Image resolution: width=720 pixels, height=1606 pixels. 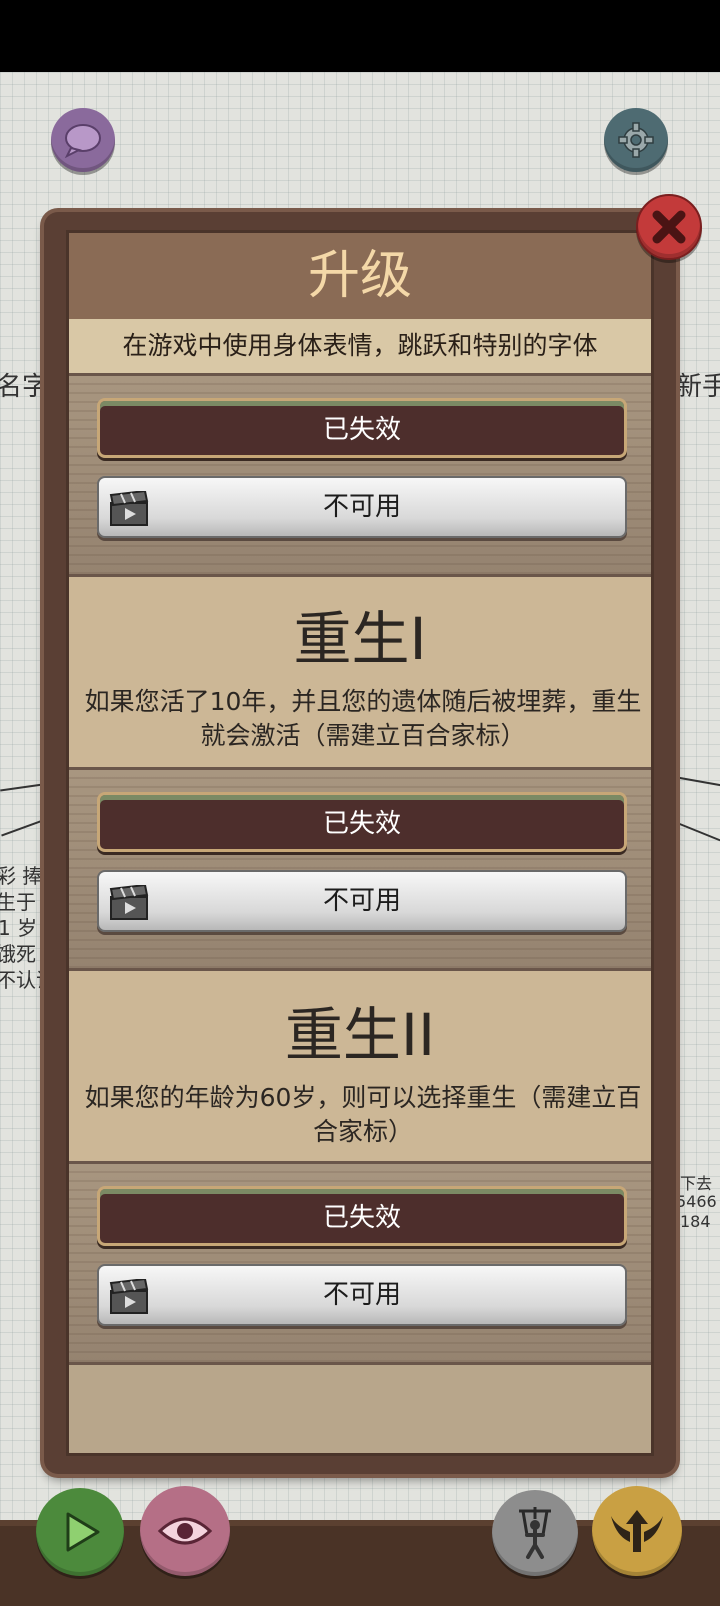 I want to click on puppet-icon, so click(x=535, y=1533).